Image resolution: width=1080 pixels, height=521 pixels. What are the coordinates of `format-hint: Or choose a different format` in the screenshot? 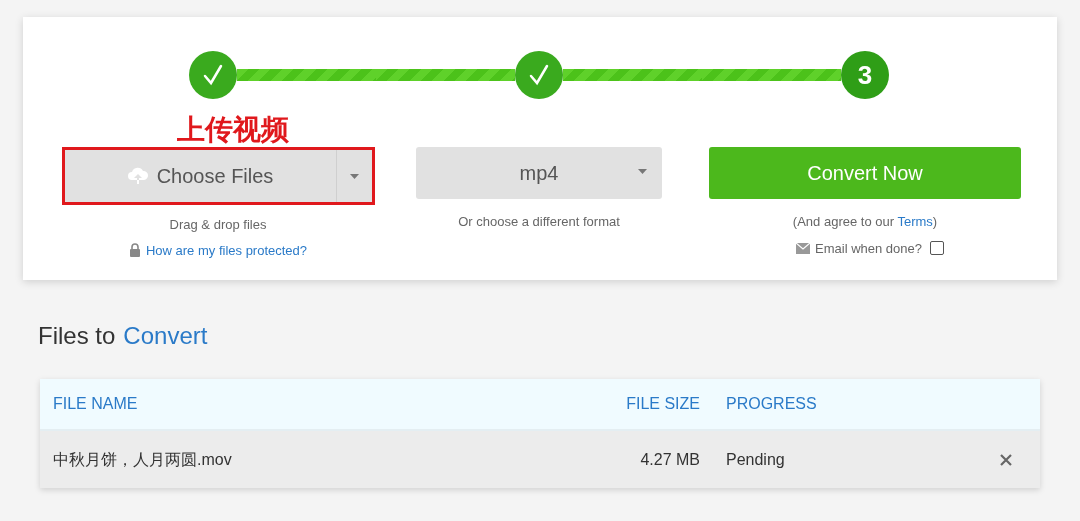 It's located at (539, 222).